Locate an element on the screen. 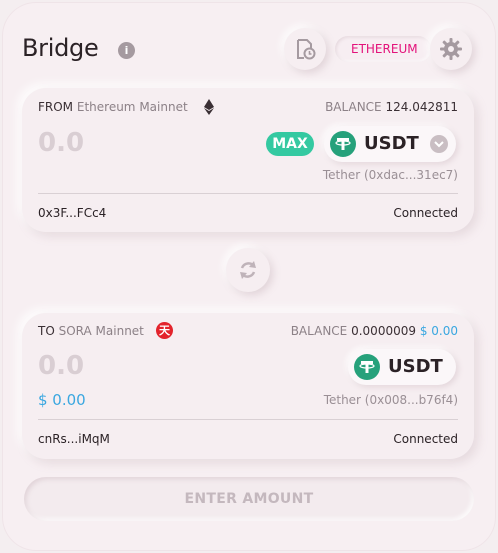  from-balance-value: 124.042811 is located at coordinates (421, 107).